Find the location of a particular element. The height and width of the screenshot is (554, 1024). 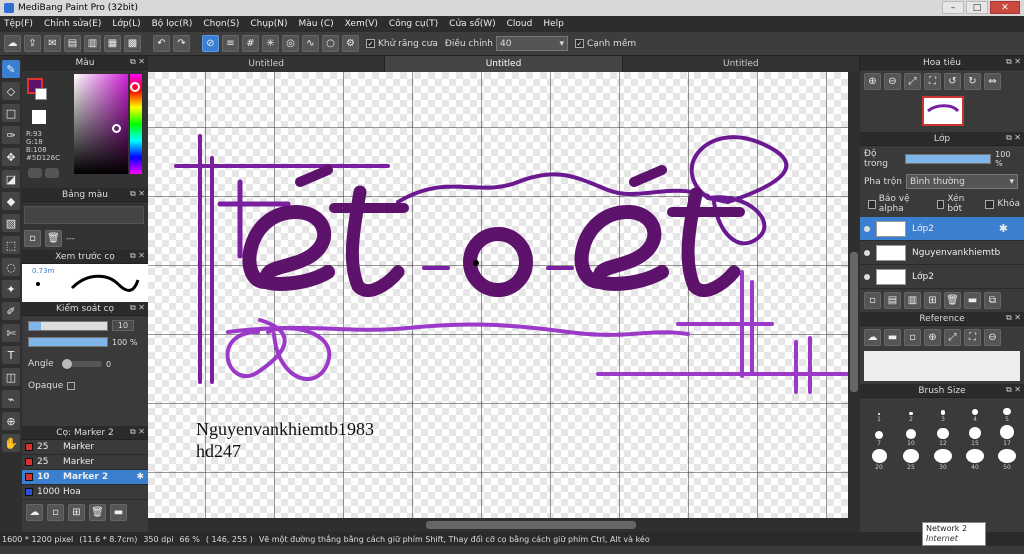

tab-document-1: Untitled is located at coordinates (267, 64).